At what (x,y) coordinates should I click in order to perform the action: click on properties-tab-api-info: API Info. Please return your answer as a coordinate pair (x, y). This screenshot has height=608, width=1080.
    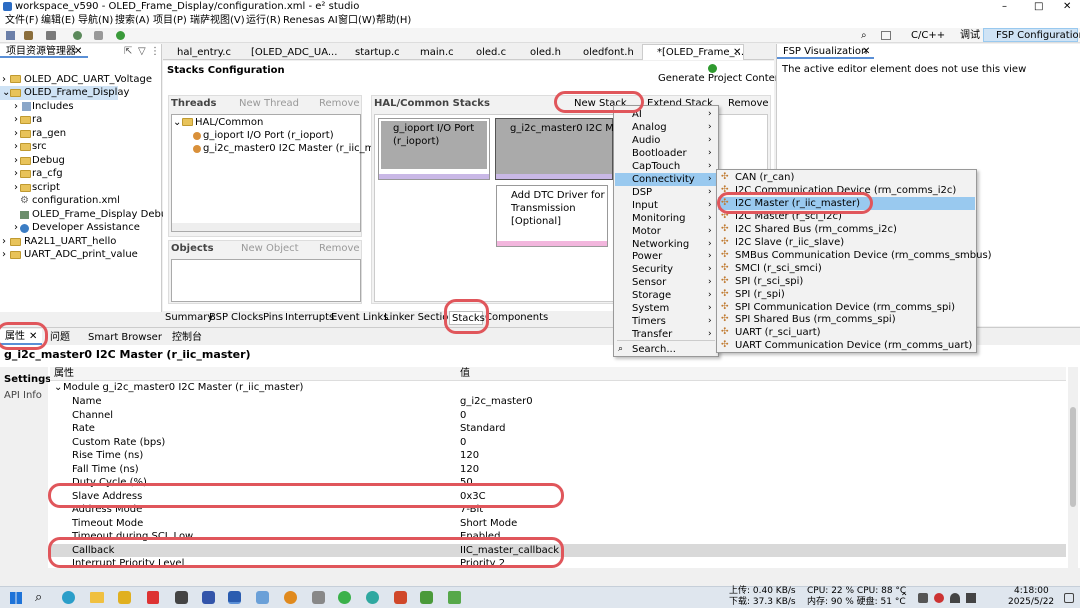
    Looking at the image, I should click on (23, 395).